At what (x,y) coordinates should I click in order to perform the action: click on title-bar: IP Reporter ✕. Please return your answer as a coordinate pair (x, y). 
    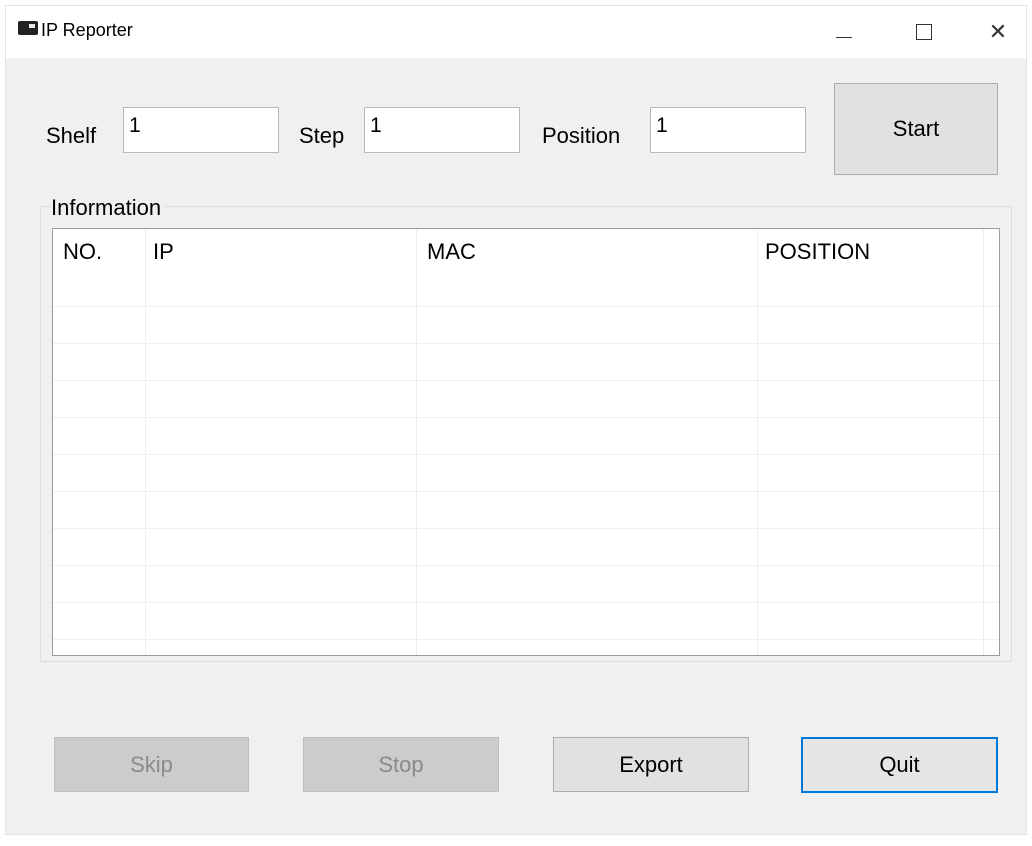
    Looking at the image, I should click on (516, 32).